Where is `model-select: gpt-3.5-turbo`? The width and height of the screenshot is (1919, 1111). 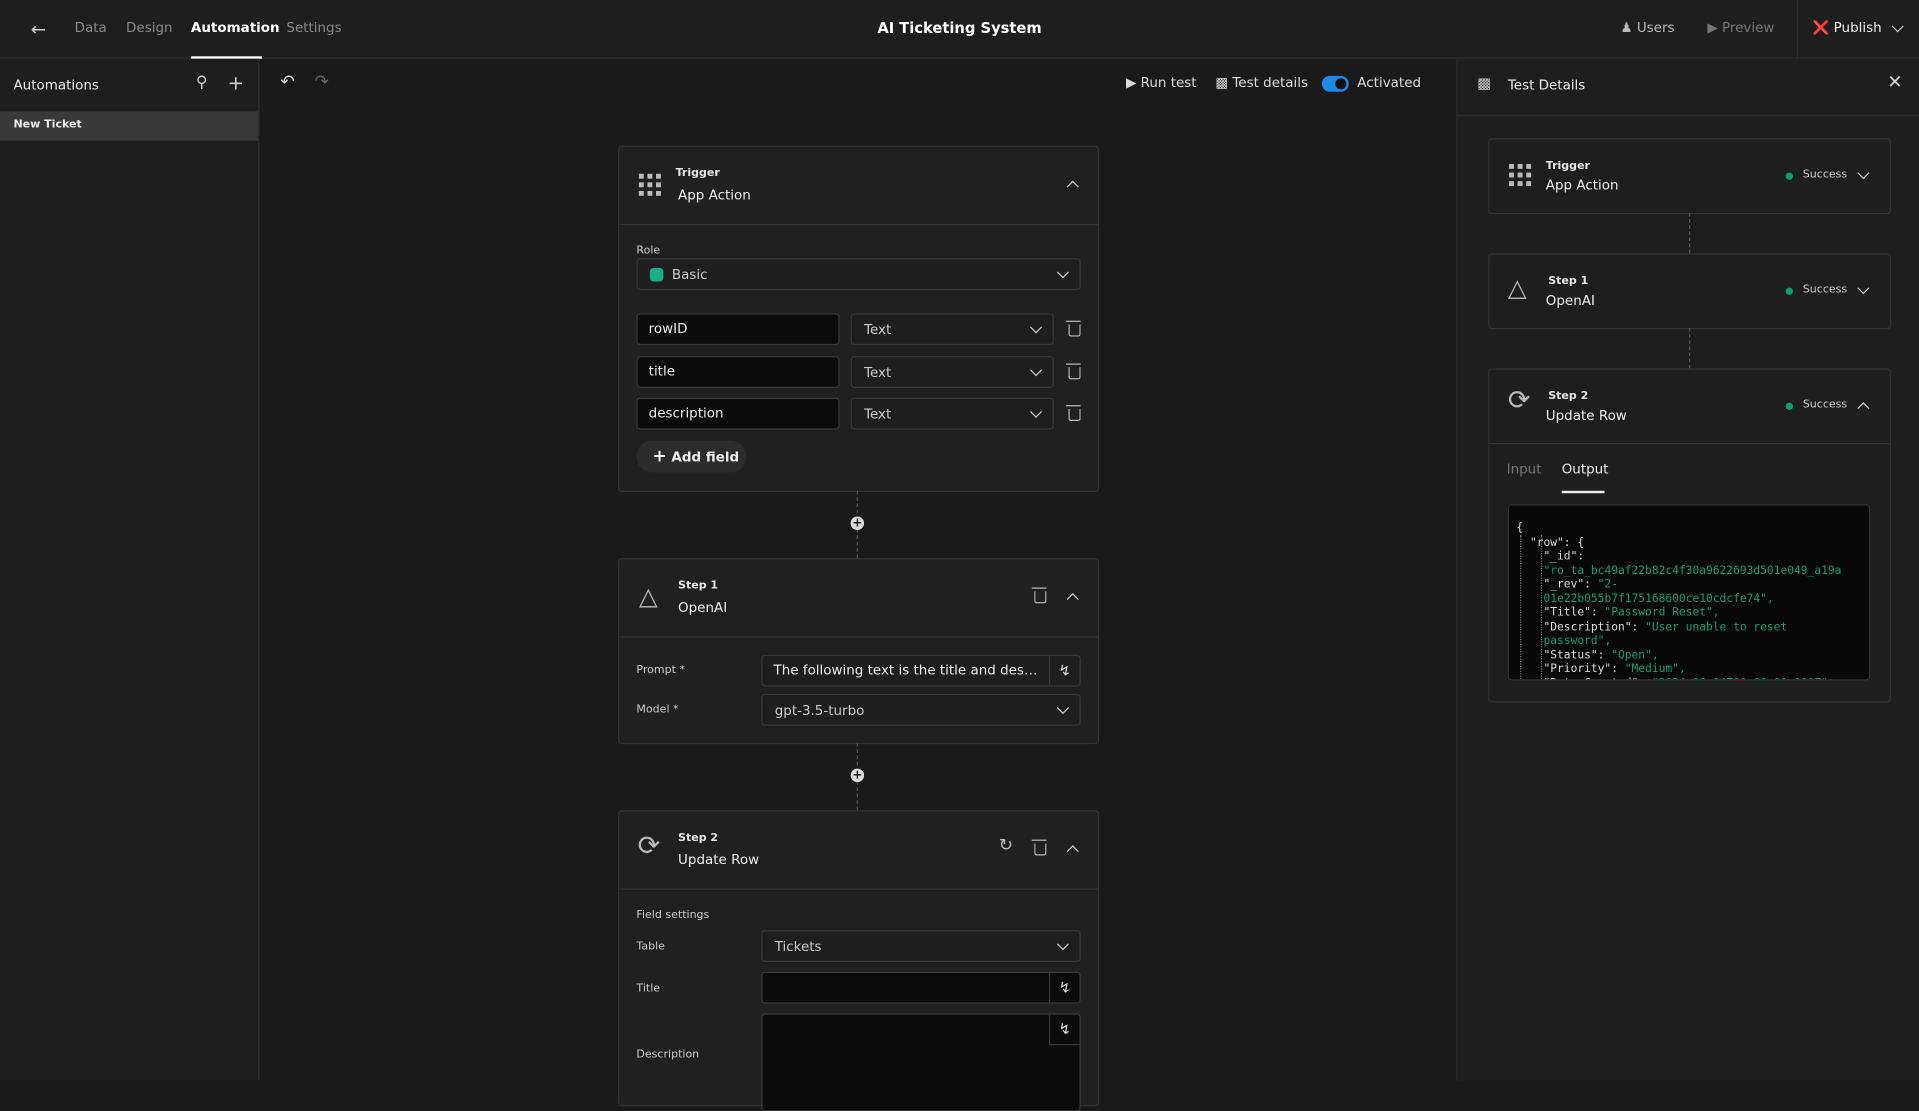
model-select: gpt-3.5-turbo is located at coordinates (921, 709).